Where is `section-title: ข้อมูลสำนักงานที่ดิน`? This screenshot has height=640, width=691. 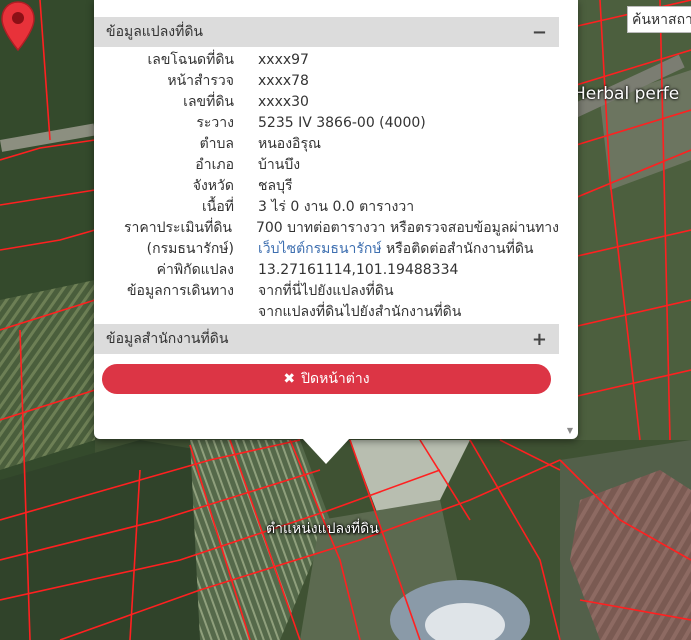
section-title: ข้อมูลสำนักงานที่ดิน is located at coordinates (167, 339).